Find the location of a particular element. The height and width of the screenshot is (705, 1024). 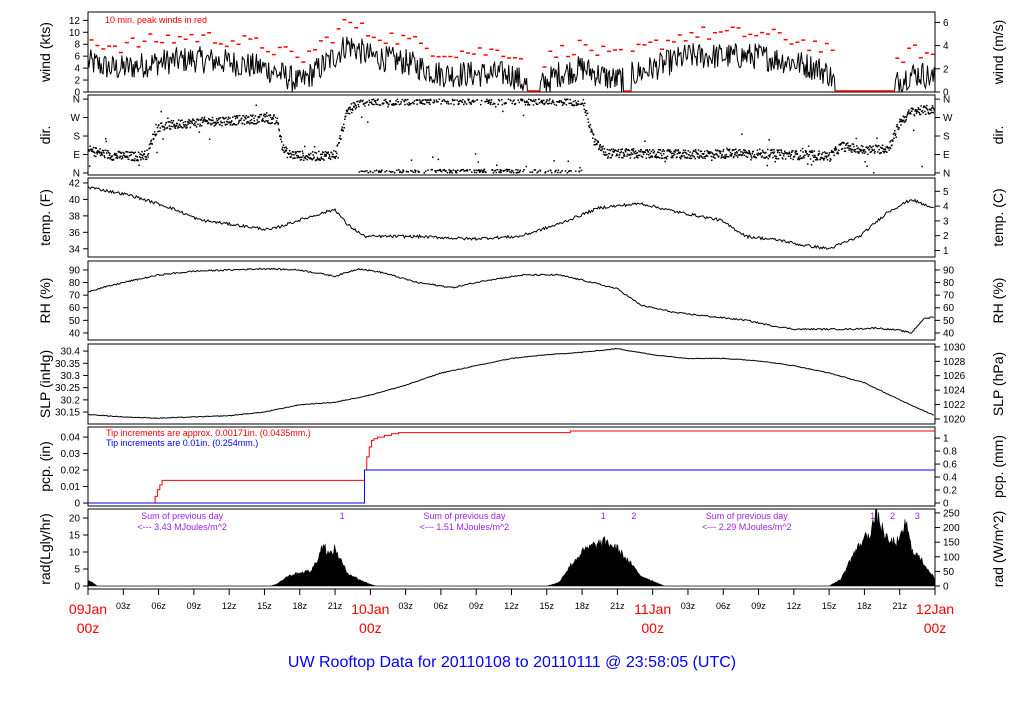

panel-temp: 343638404212345temp. (F) temp. (C) is located at coordinates (521, 217).